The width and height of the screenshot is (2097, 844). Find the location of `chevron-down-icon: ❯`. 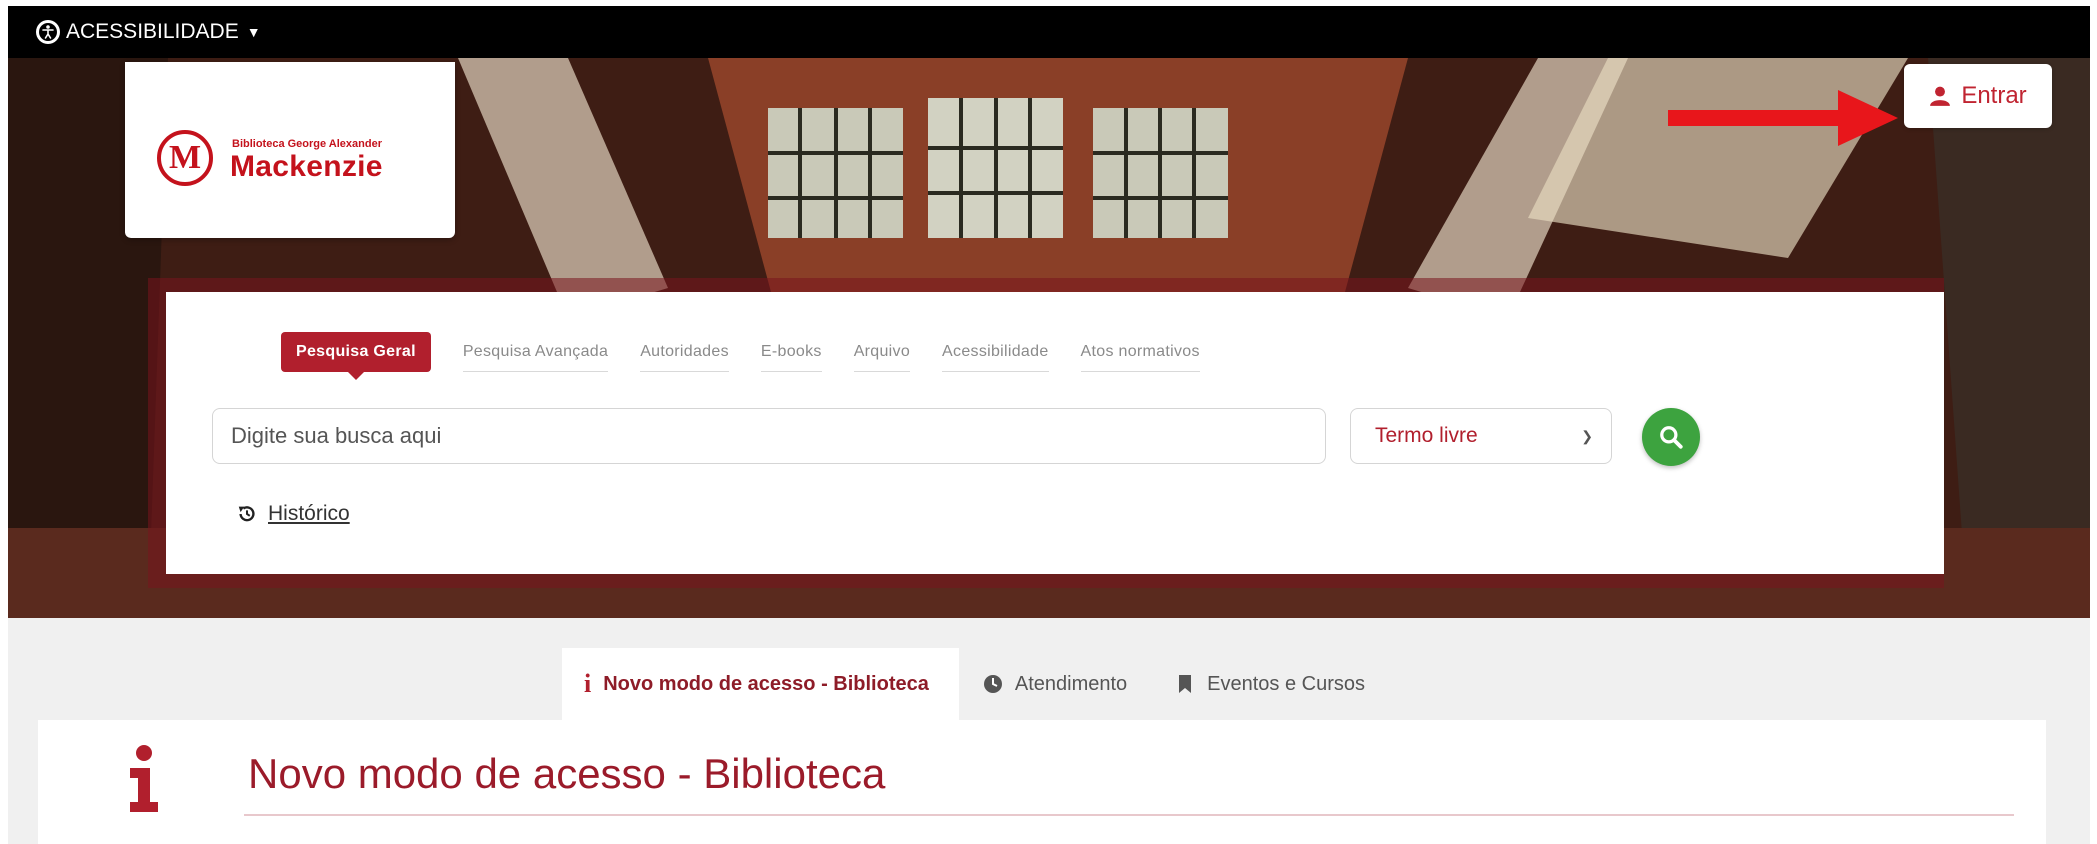

chevron-down-icon: ❯ is located at coordinates (1587, 435).